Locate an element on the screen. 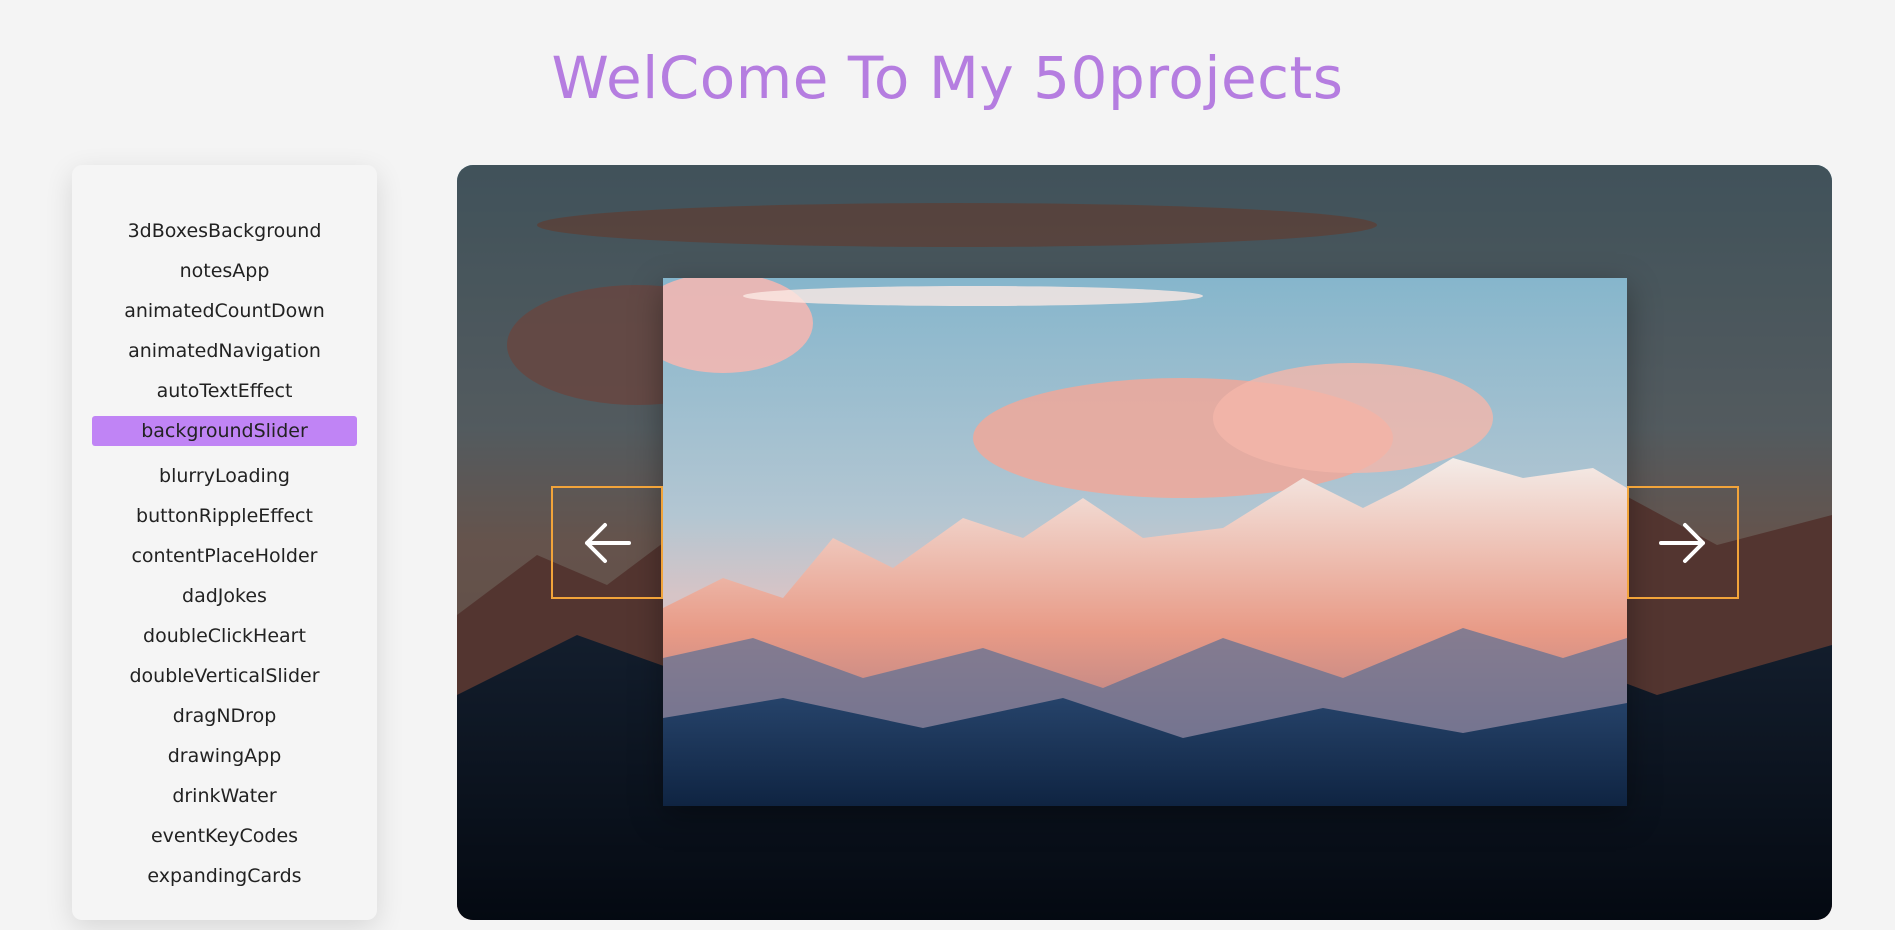  sidebar-item-label: doubleVerticalSlider is located at coordinates (224, 676).